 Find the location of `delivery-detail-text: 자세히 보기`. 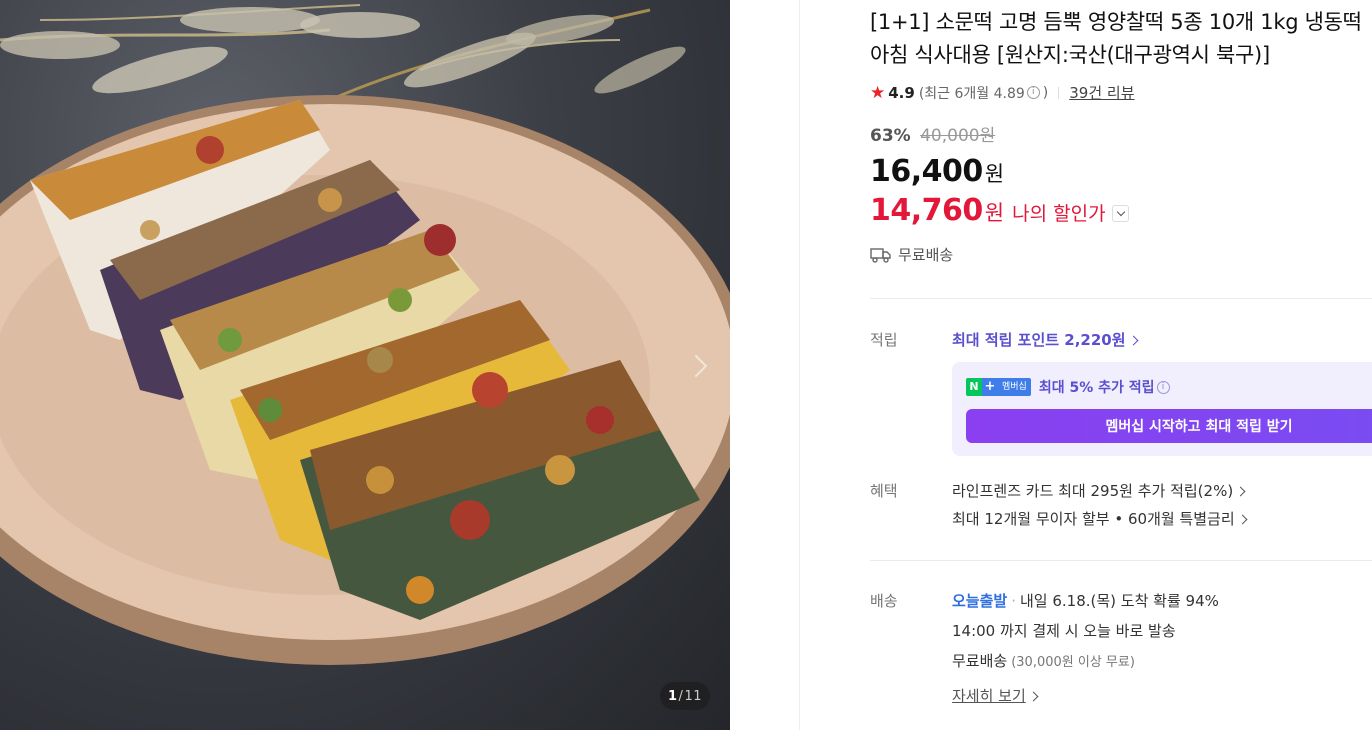

delivery-detail-text: 자세히 보기 is located at coordinates (989, 696).